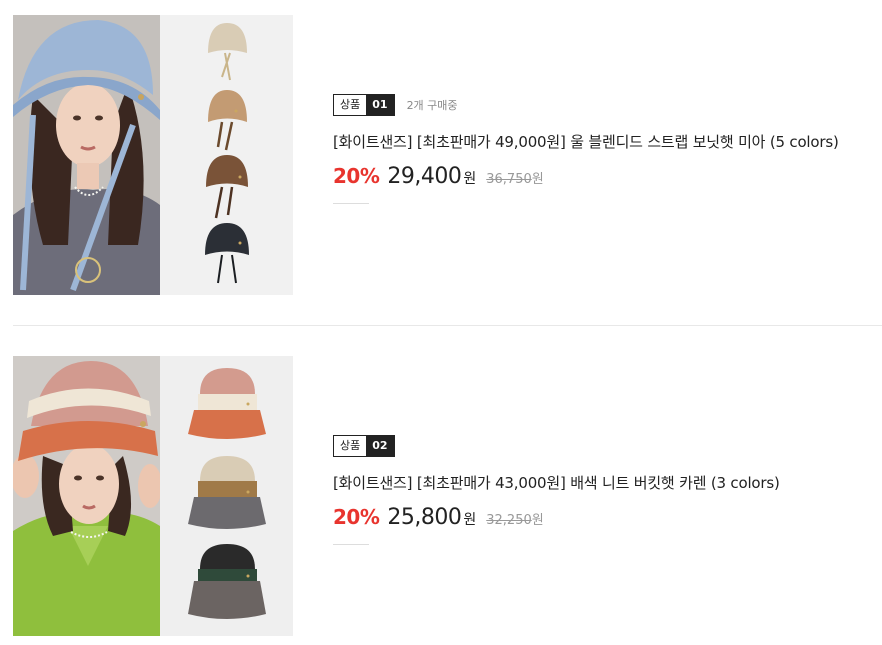  Describe the element at coordinates (380, 446) in the screenshot. I see `badge-number: 02` at that location.